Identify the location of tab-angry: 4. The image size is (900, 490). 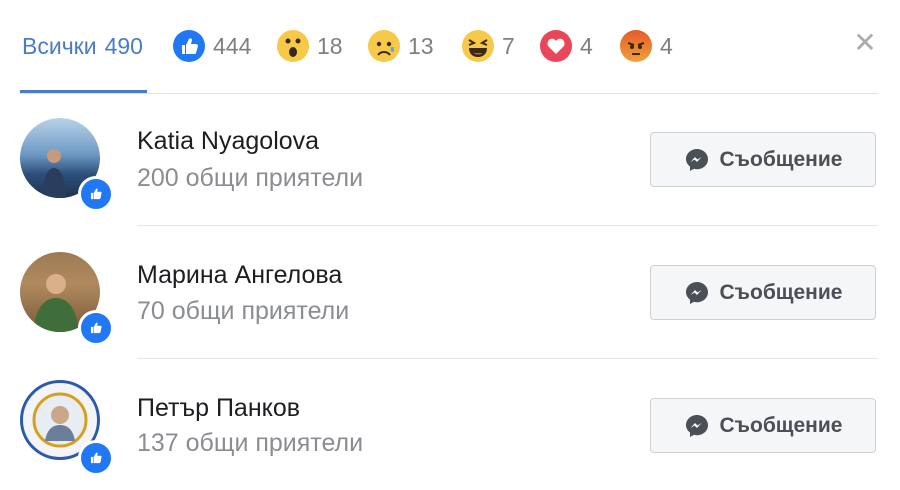
(646, 46).